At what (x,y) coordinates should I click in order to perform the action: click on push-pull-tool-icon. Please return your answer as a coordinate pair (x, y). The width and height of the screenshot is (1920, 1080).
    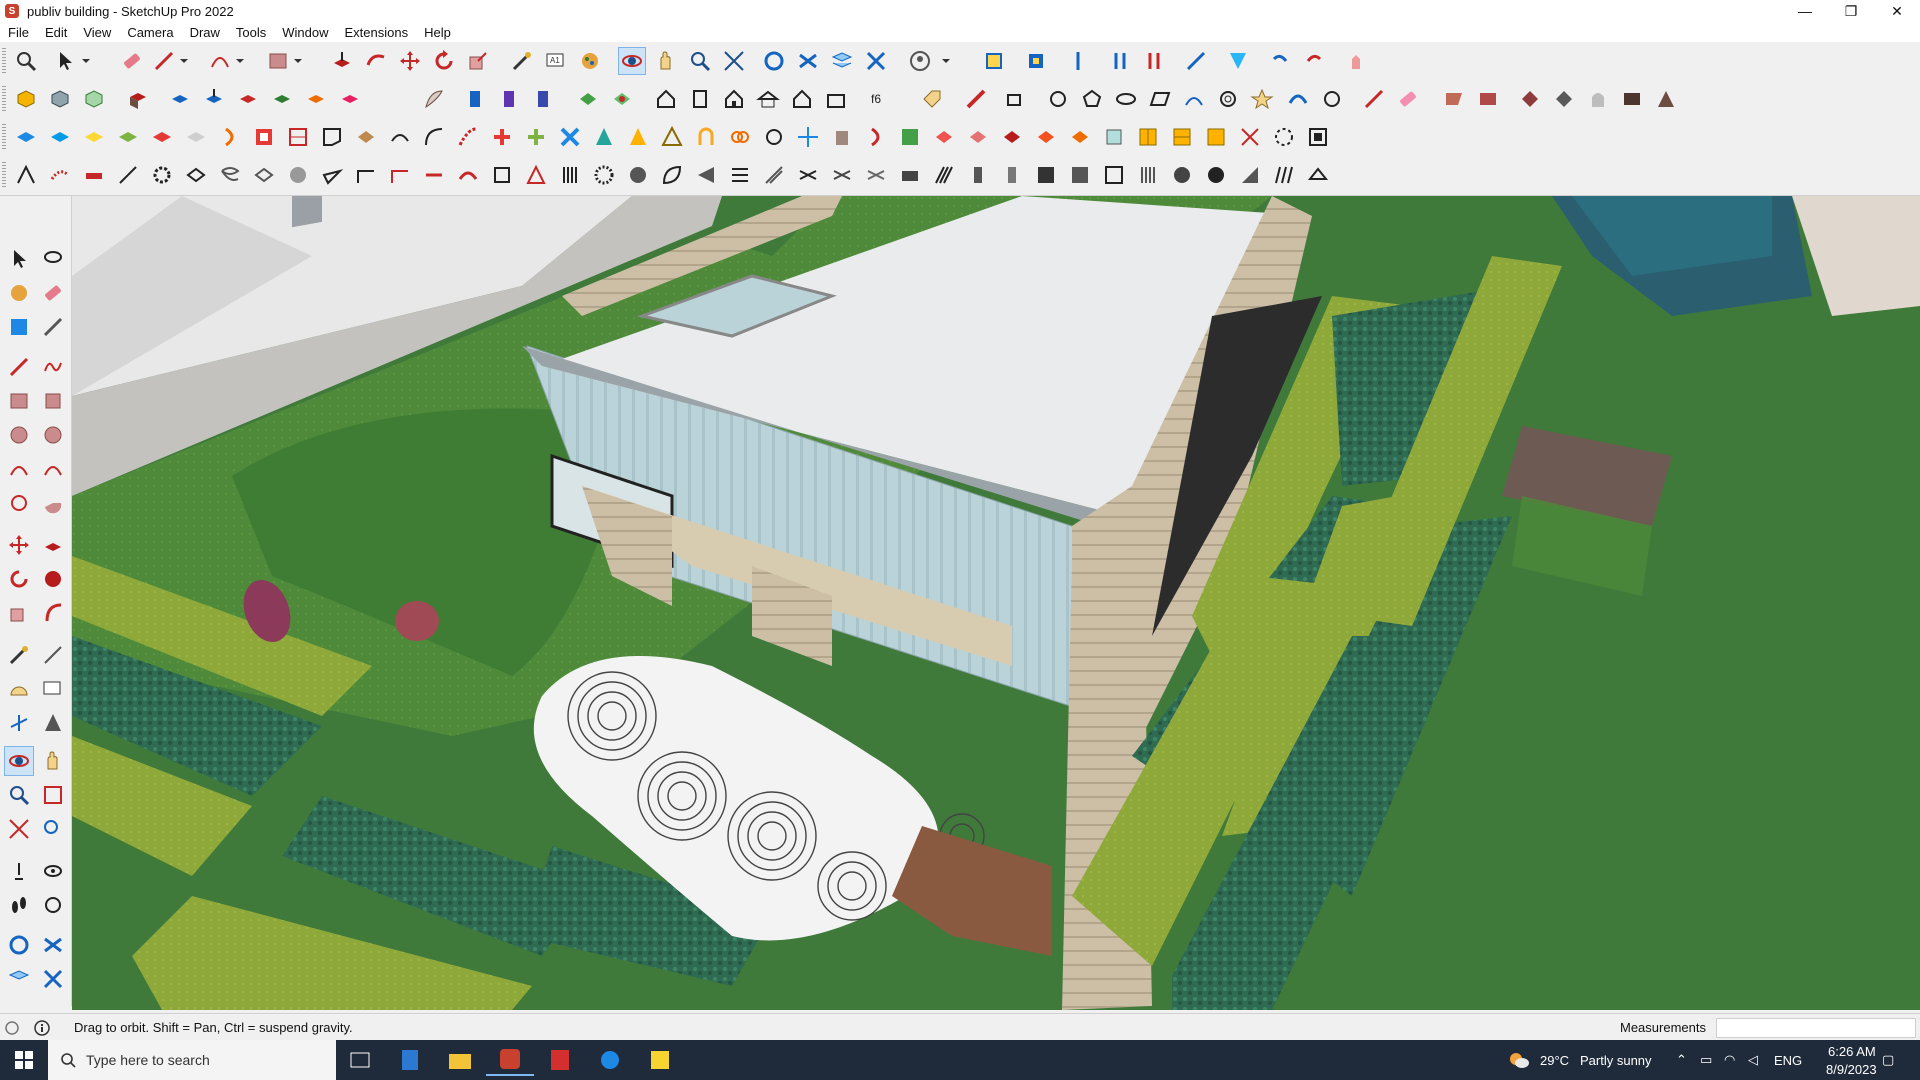
    Looking at the image, I should click on (53, 545).